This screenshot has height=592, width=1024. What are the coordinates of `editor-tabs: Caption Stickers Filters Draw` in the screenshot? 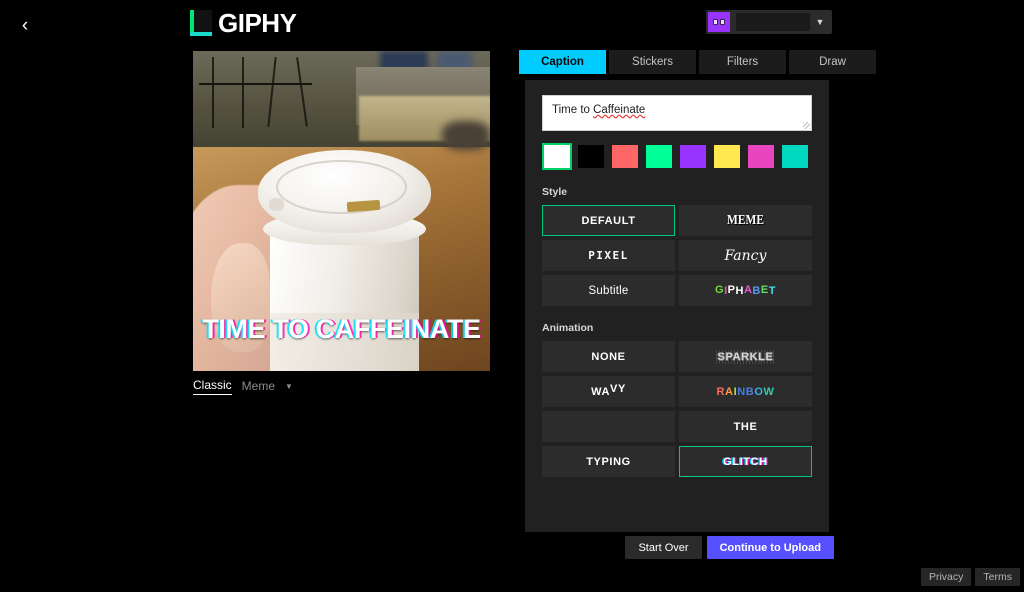 It's located at (697, 62).